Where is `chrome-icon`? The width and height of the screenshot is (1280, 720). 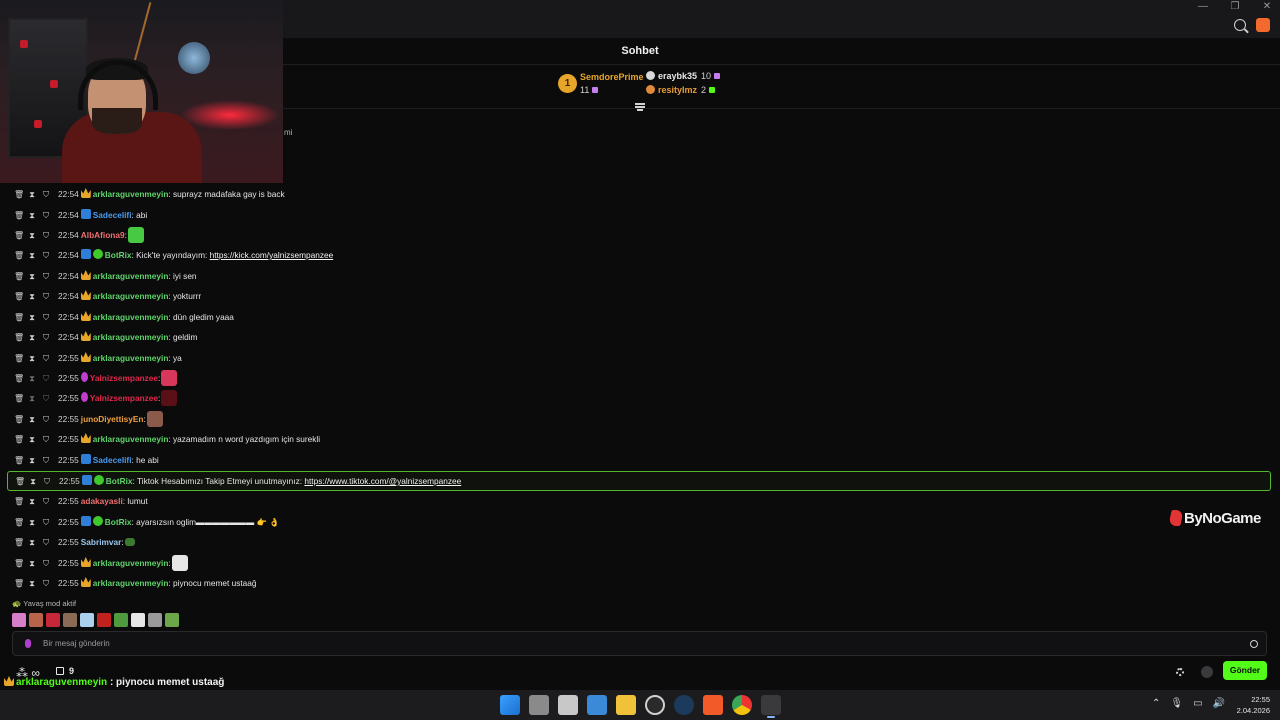
chrome-icon is located at coordinates (742, 705).